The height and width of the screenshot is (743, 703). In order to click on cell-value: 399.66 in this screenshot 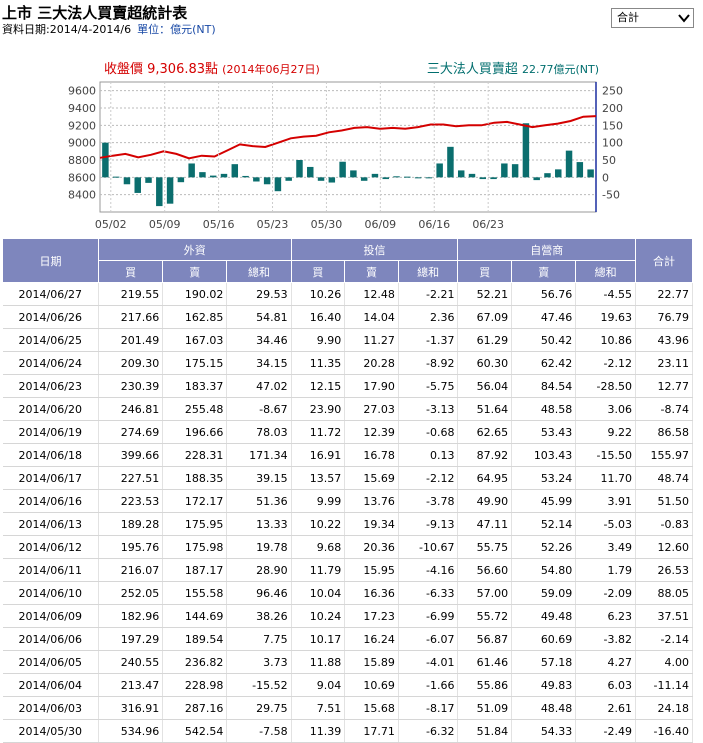, I will do `click(131, 455)`.